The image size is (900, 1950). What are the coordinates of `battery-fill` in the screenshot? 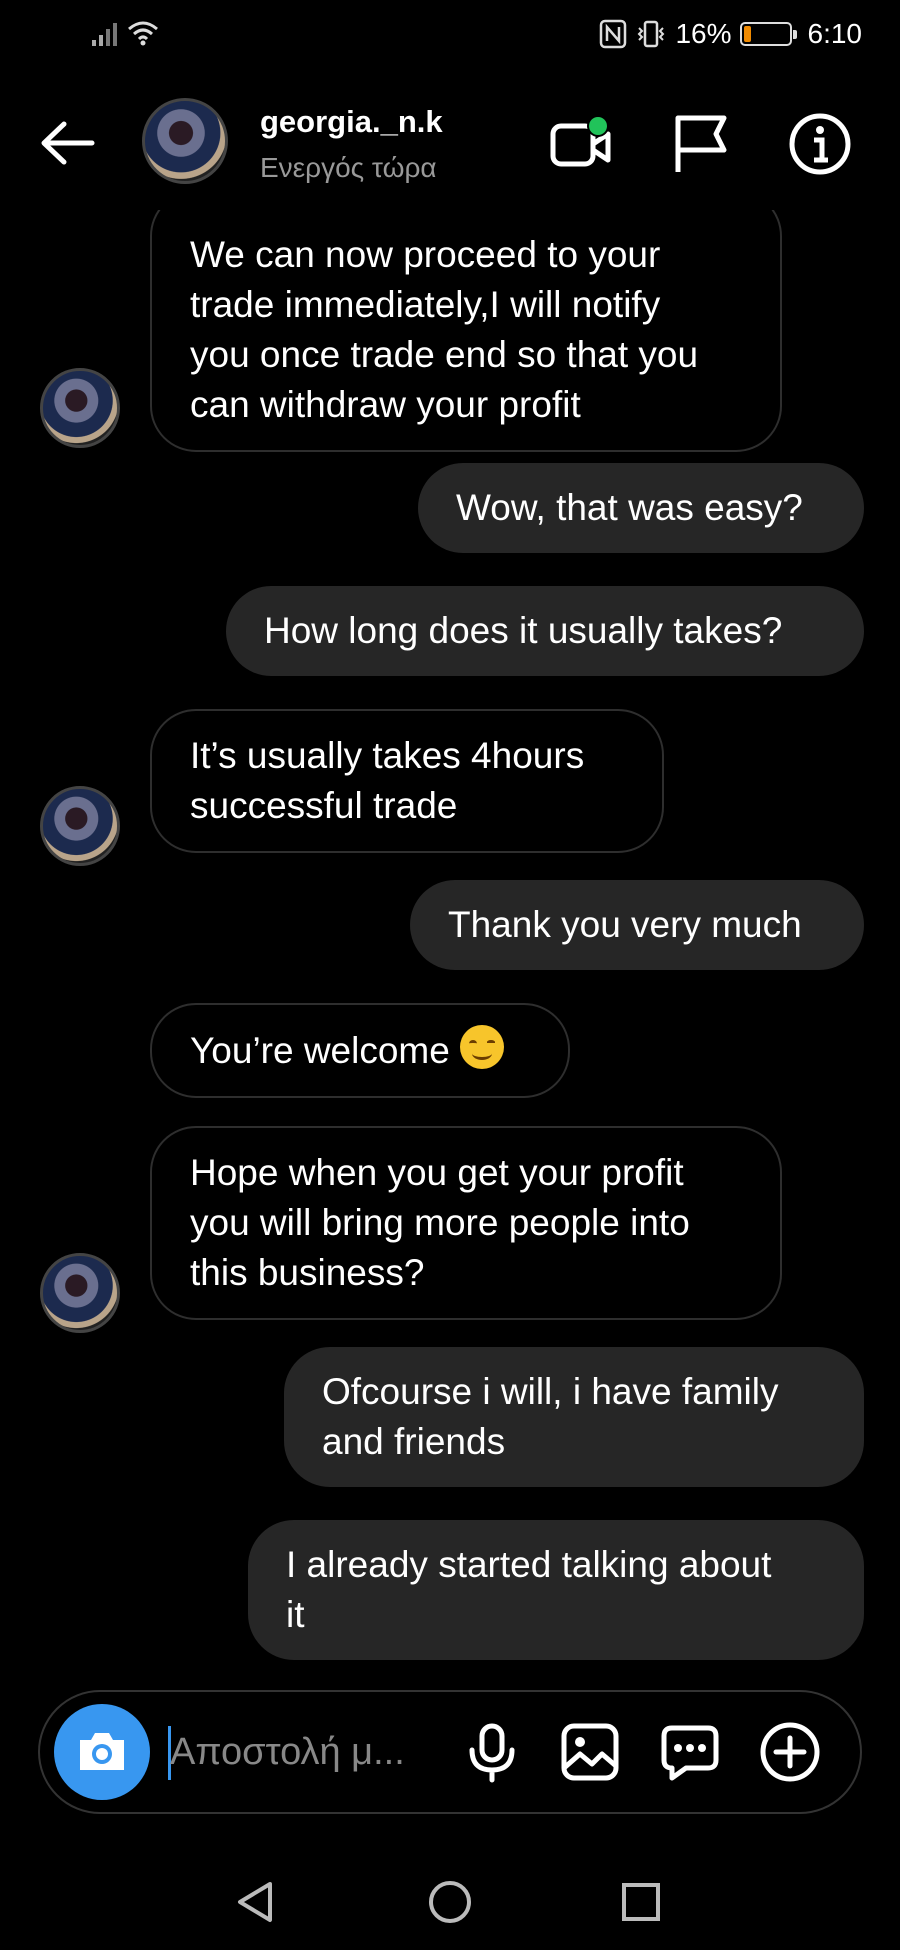 It's located at (747, 34).